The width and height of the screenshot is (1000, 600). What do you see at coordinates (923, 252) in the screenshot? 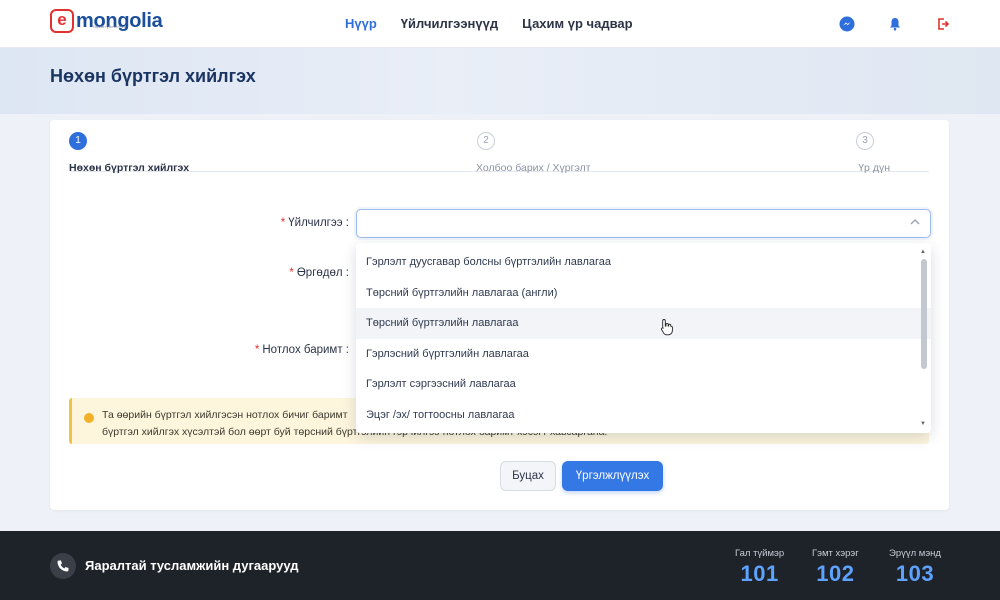
I see `scroll-up-icon: ▲` at bounding box center [923, 252].